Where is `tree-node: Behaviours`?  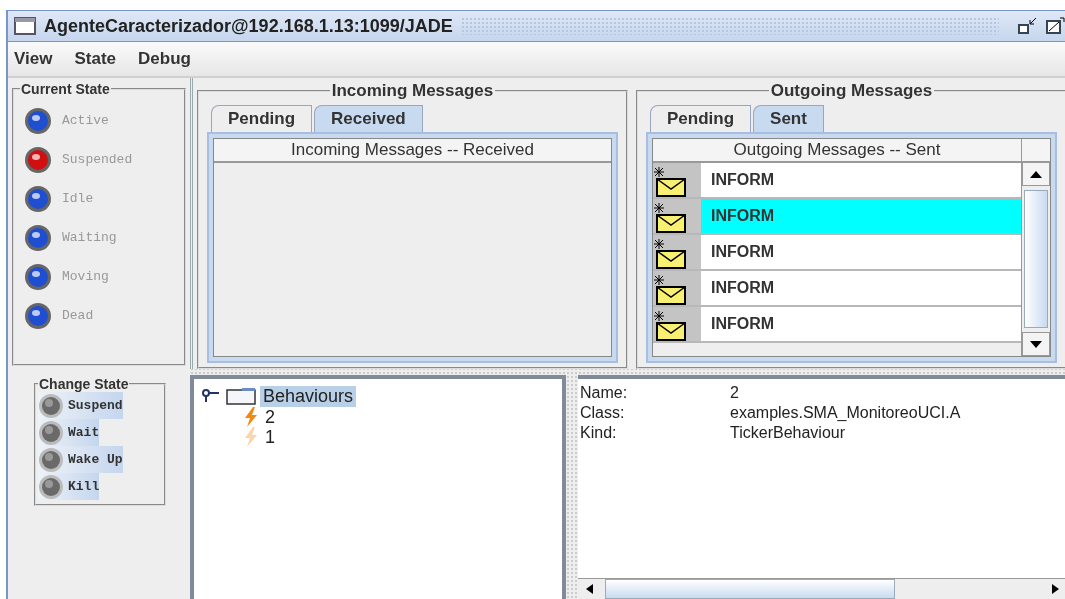 tree-node: Behaviours is located at coordinates (308, 396).